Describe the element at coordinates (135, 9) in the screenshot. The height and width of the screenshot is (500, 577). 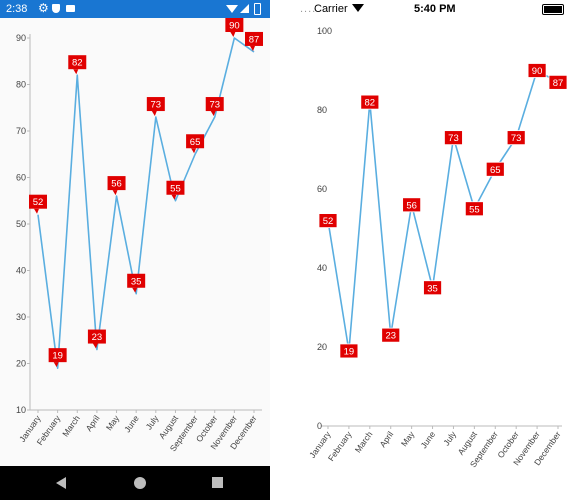
I see `android-status-bar: 2:38 ⚙` at that location.